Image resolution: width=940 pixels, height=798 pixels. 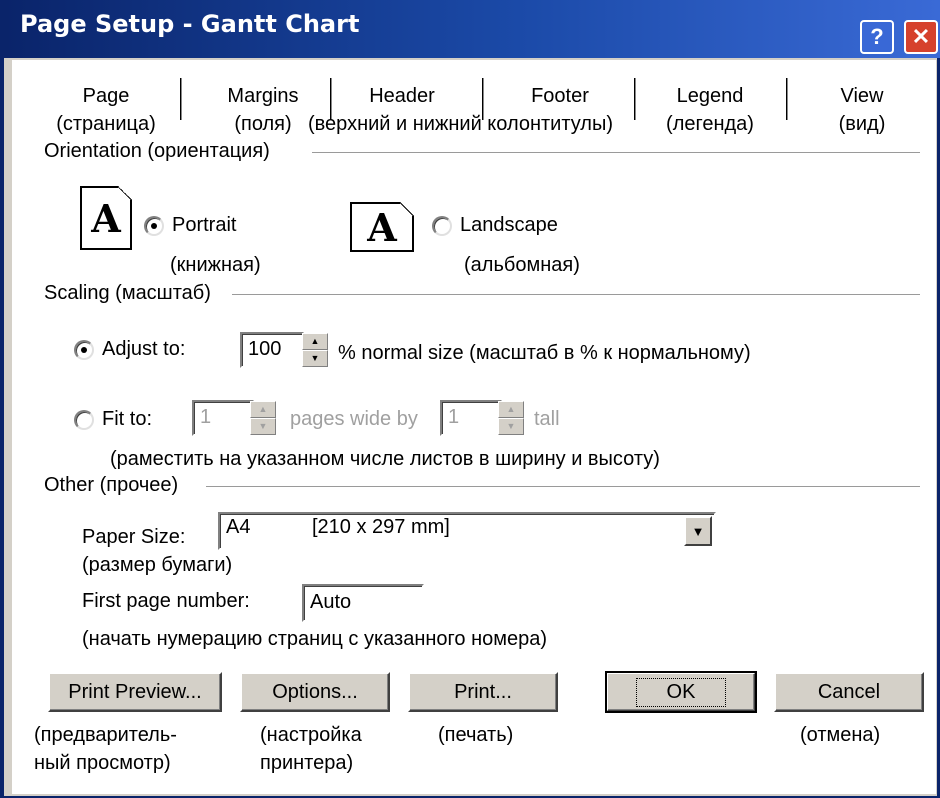 I want to click on tab-label: Page, so click(x=106, y=96).